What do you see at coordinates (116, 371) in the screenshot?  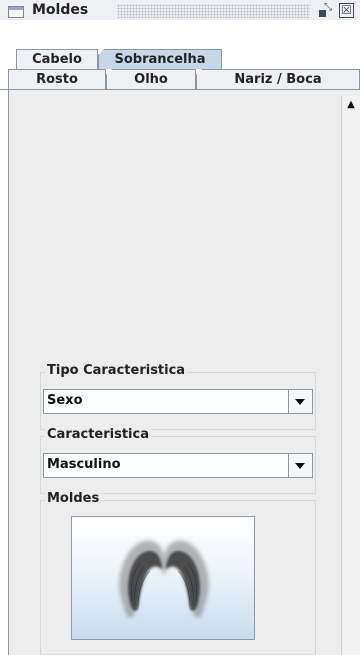 I see `tipo-caracteristica-label: Tipo Caracteristica` at bounding box center [116, 371].